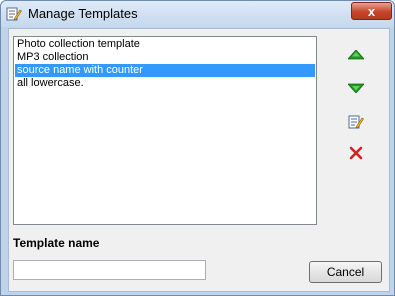  What do you see at coordinates (165, 83) in the screenshot?
I see `list-item: all lowercase.` at bounding box center [165, 83].